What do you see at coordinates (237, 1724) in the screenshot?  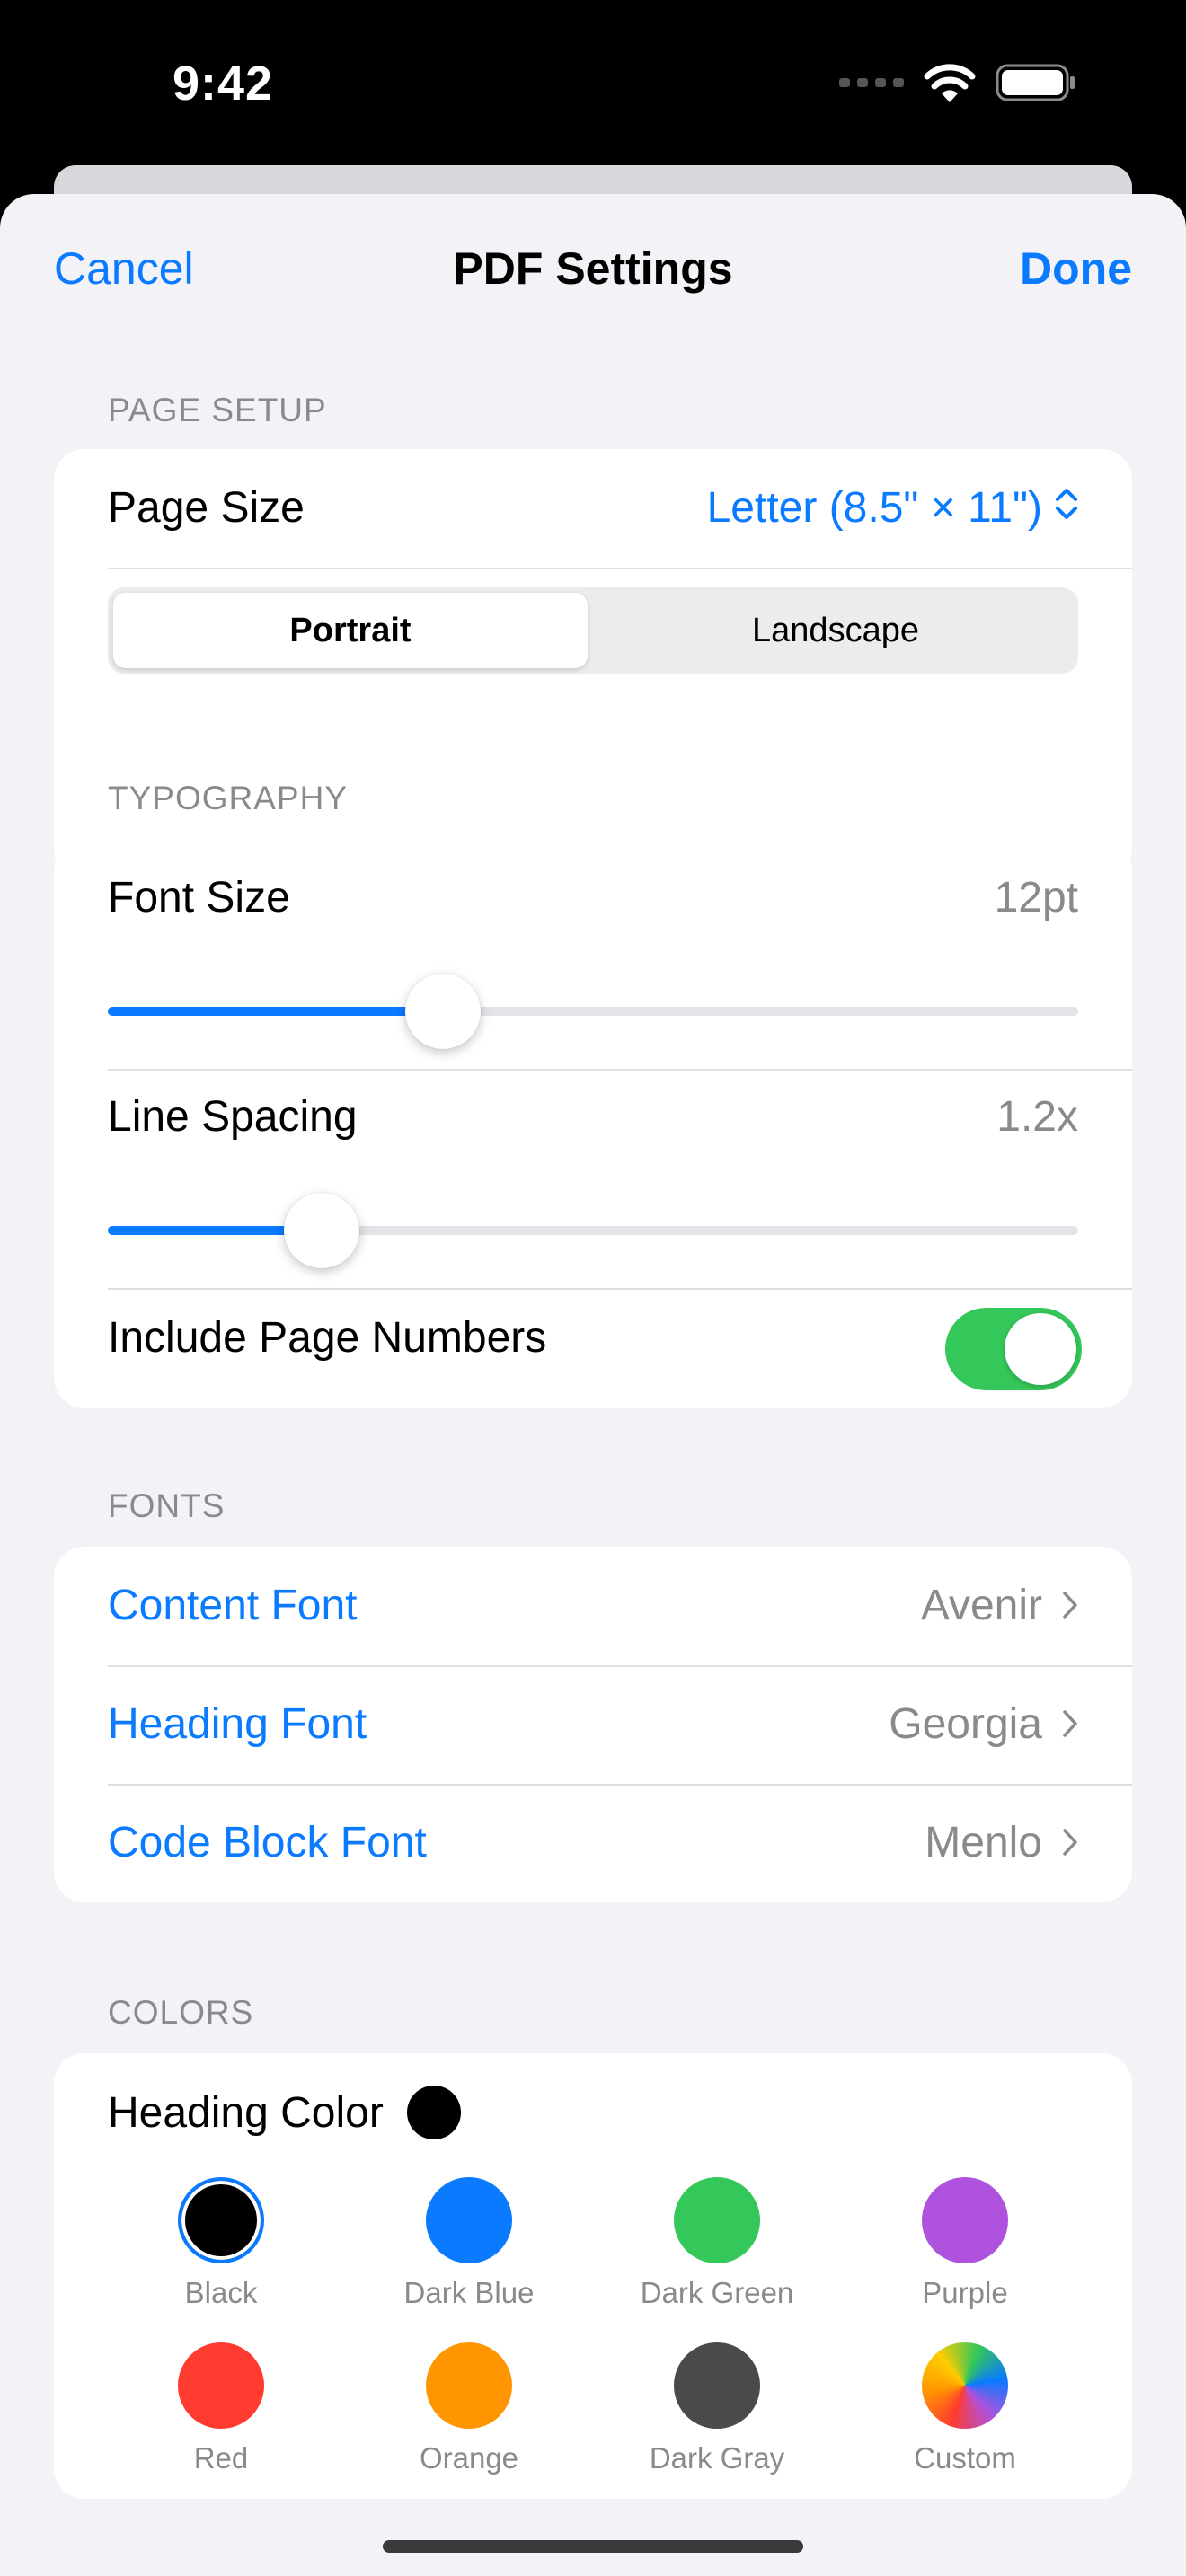 I see `heading-font-label: Heading Font` at bounding box center [237, 1724].